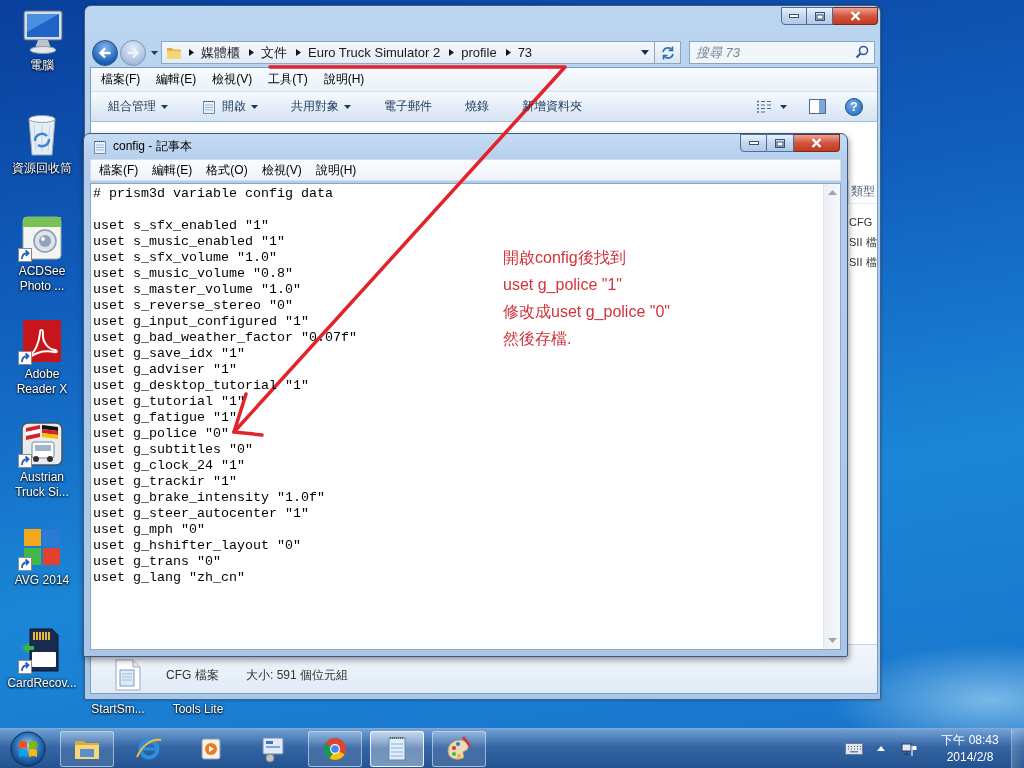 The width and height of the screenshot is (1024, 768). What do you see at coordinates (149, 530) in the screenshot?
I see `text-line: uset g_mph "0"` at bounding box center [149, 530].